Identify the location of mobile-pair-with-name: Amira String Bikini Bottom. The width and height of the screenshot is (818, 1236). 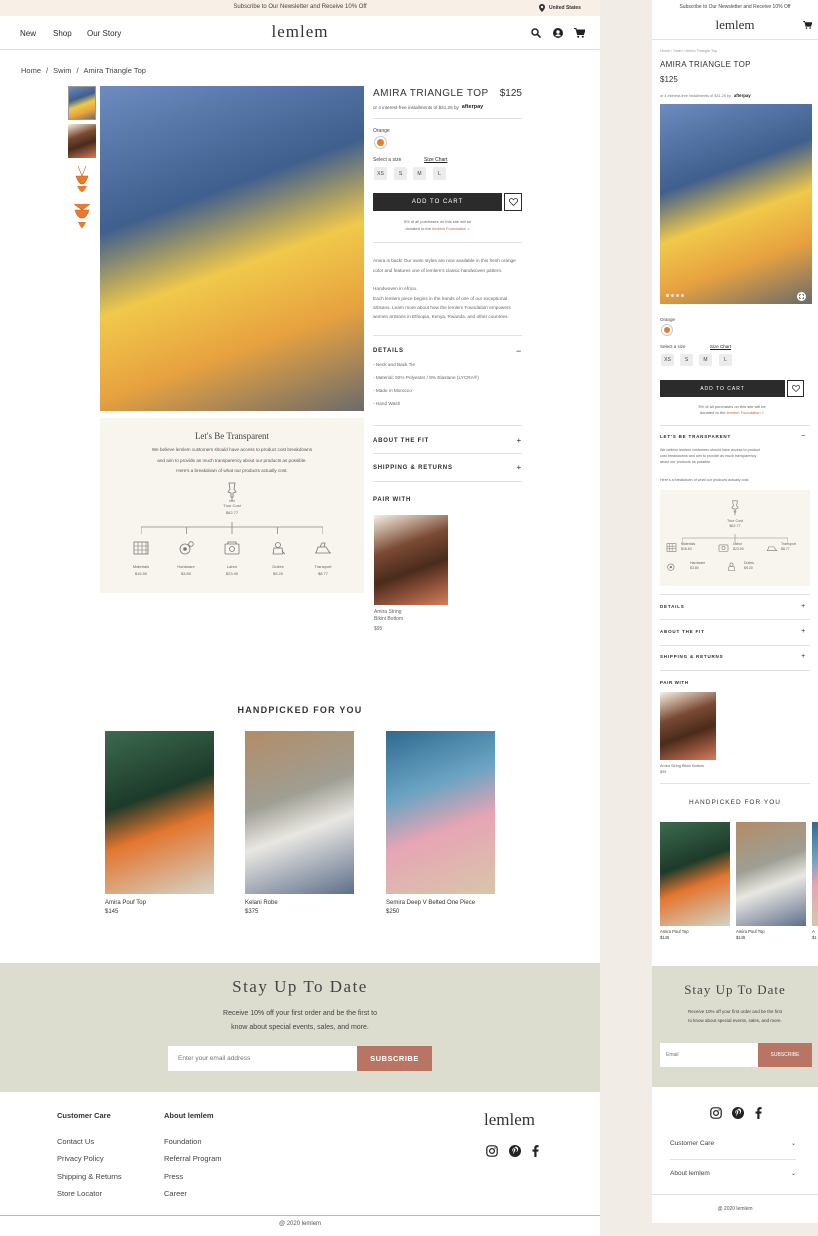
(682, 766).